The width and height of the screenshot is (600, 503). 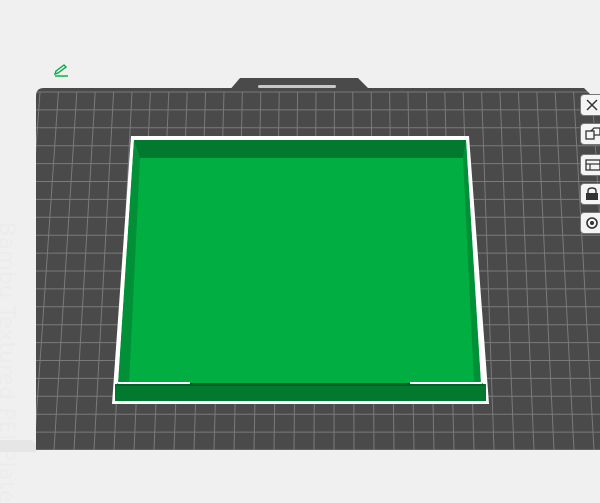 What do you see at coordinates (300, 149) in the screenshot?
I see `model-back-wall` at bounding box center [300, 149].